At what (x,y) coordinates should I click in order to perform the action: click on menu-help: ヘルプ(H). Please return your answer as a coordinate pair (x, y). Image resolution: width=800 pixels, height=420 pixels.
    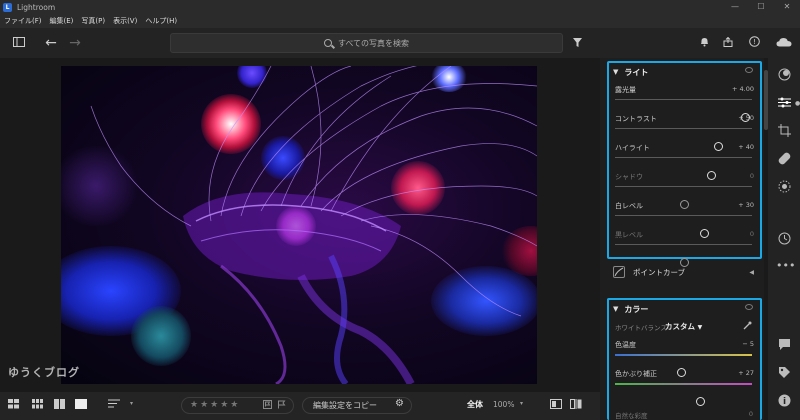
    Looking at the image, I should click on (161, 21).